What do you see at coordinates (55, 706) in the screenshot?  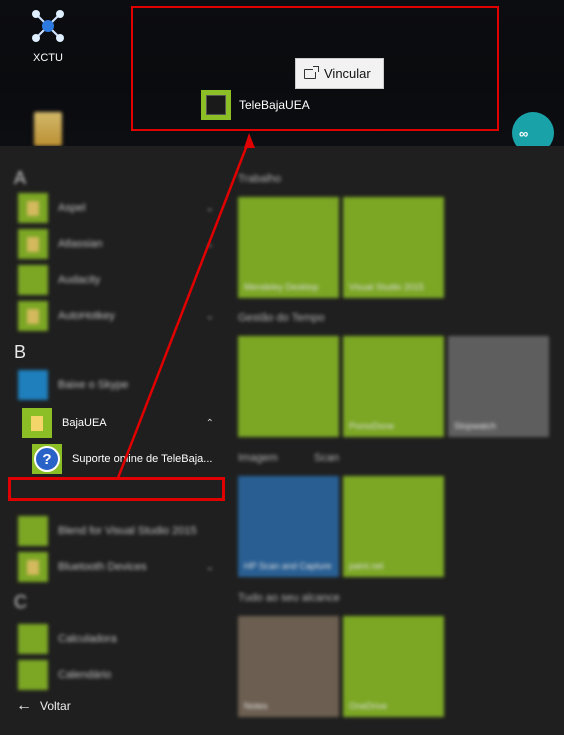 I see `back-label: Voltar` at bounding box center [55, 706].